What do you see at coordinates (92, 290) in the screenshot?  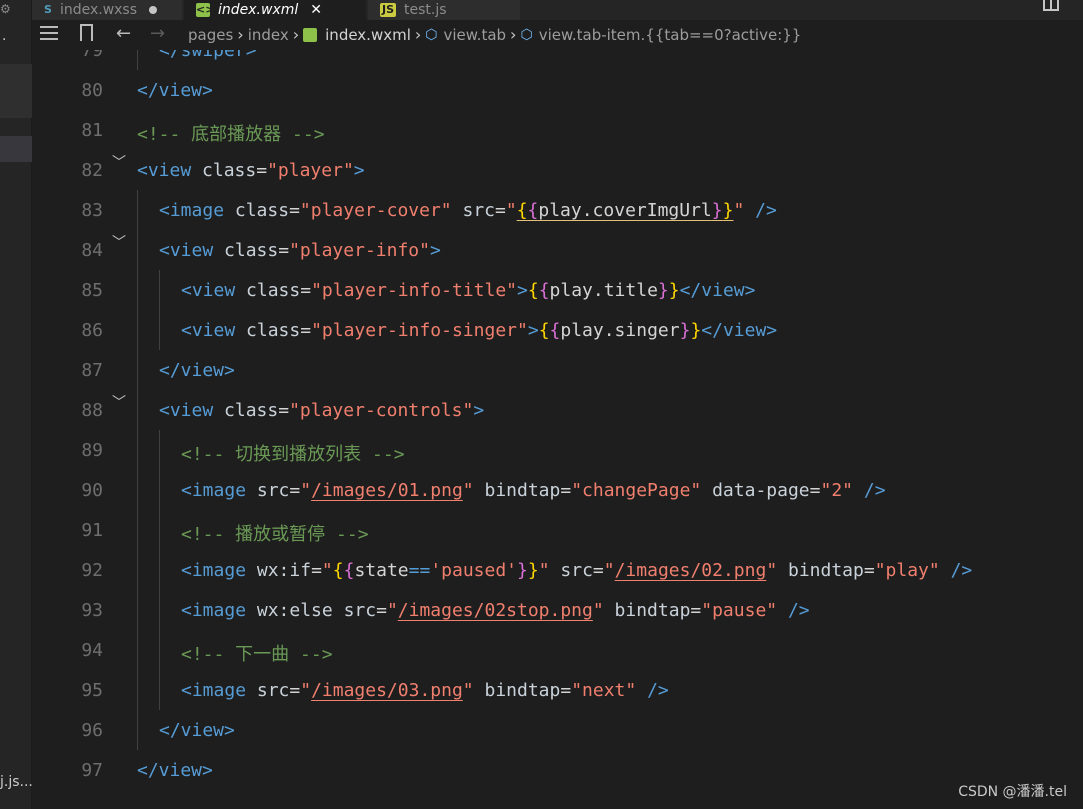 I see `line-number: 85` at bounding box center [92, 290].